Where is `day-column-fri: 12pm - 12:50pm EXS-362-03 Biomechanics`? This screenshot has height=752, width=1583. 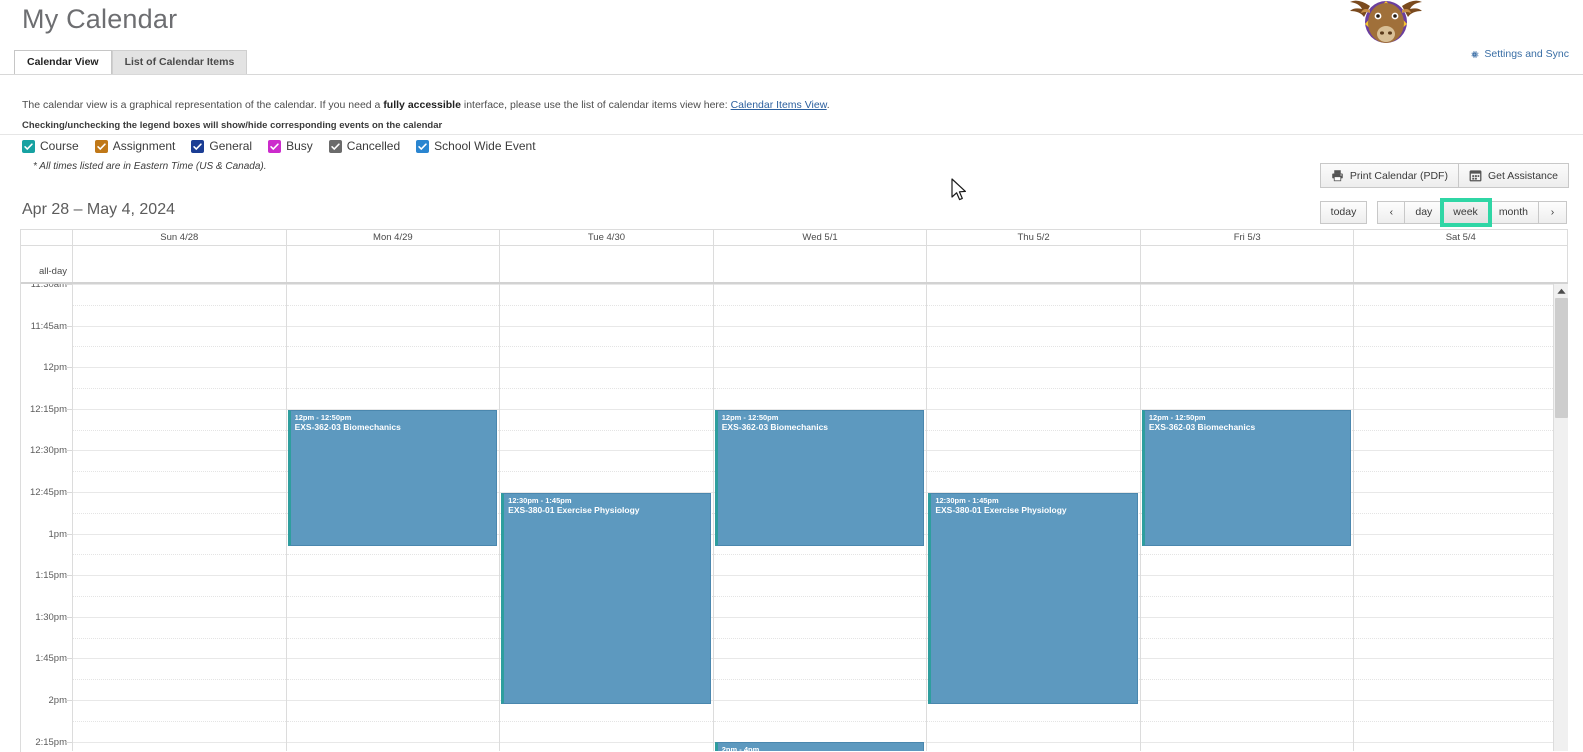 day-column-fri: 12pm - 12:50pm EXS-362-03 Biomechanics is located at coordinates (1247, 517).